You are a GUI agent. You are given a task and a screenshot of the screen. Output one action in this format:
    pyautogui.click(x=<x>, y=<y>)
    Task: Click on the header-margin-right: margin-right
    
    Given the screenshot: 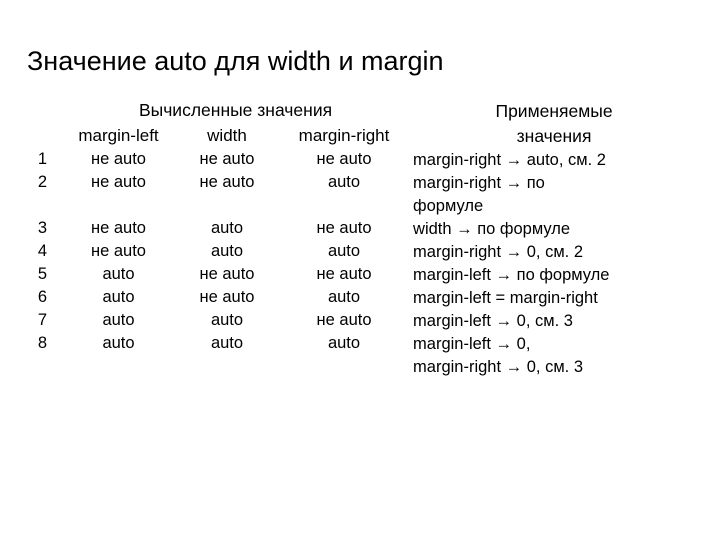 What is the action you would take?
    pyautogui.click(x=344, y=135)
    